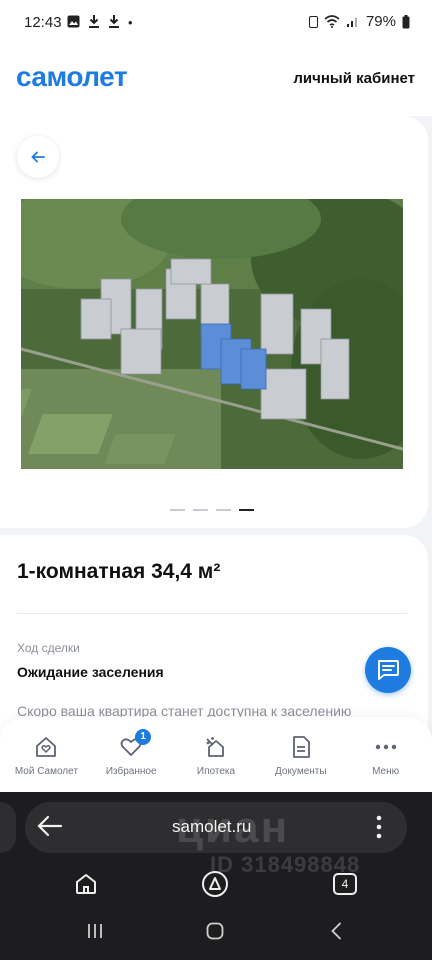 Image resolution: width=432 pixels, height=960 pixels. I want to click on battery-percent: 79%, so click(380, 21).